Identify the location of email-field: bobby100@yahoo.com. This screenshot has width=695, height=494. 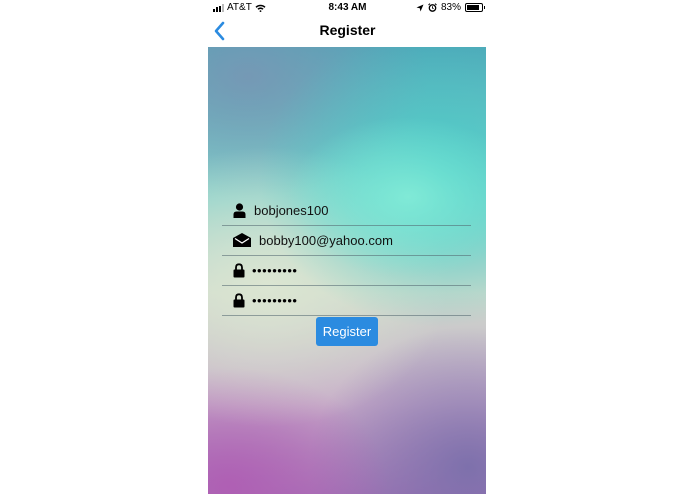
(346, 240).